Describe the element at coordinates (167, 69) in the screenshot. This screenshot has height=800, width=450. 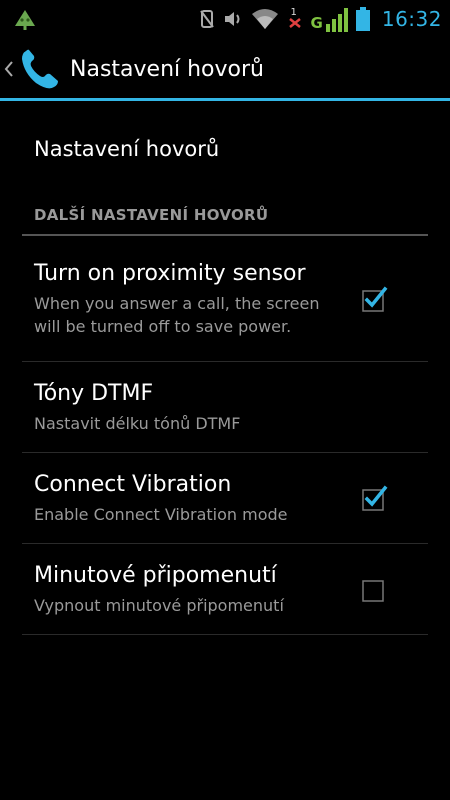
I see `action-bar-title: Nastavení hovorů` at that location.